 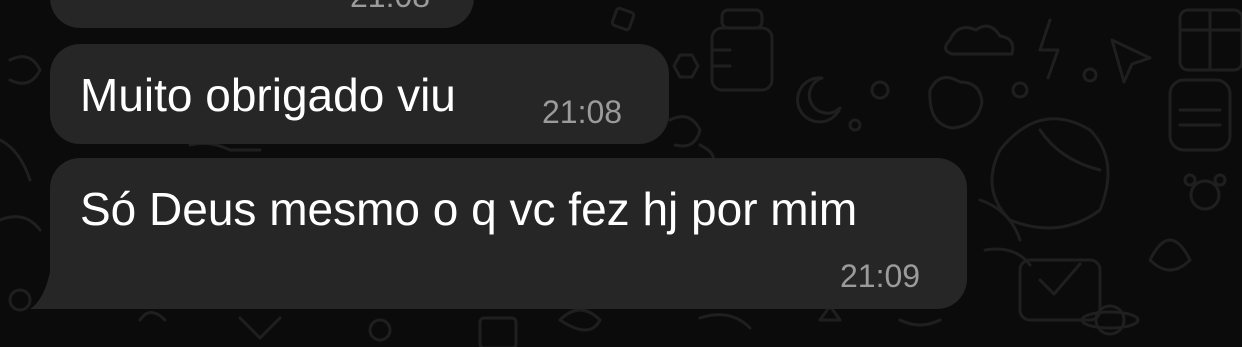 What do you see at coordinates (268, 95) in the screenshot?
I see `message-text: Muito obrigado viu` at bounding box center [268, 95].